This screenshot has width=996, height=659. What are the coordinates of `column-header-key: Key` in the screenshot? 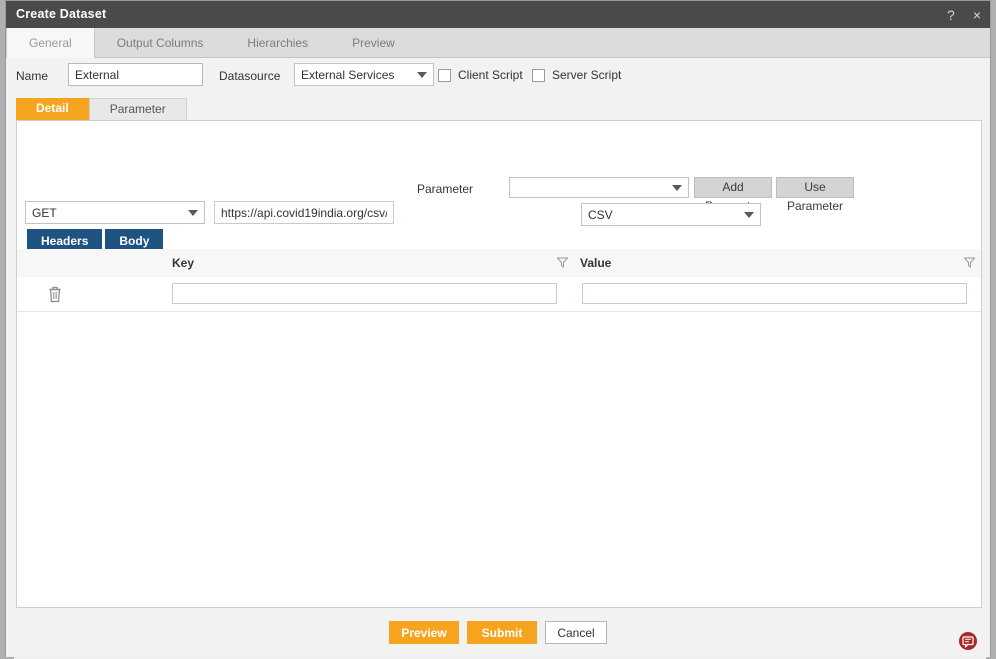 It's located at (183, 263).